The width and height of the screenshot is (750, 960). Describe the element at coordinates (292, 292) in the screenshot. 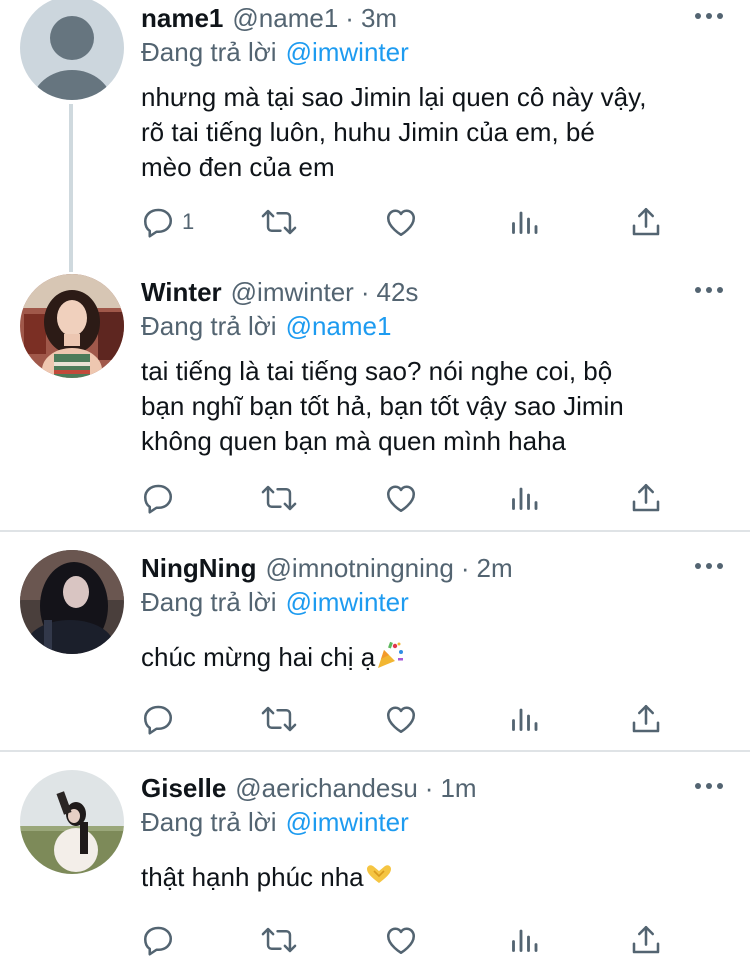

I see `author-handle: @imwinter` at that location.